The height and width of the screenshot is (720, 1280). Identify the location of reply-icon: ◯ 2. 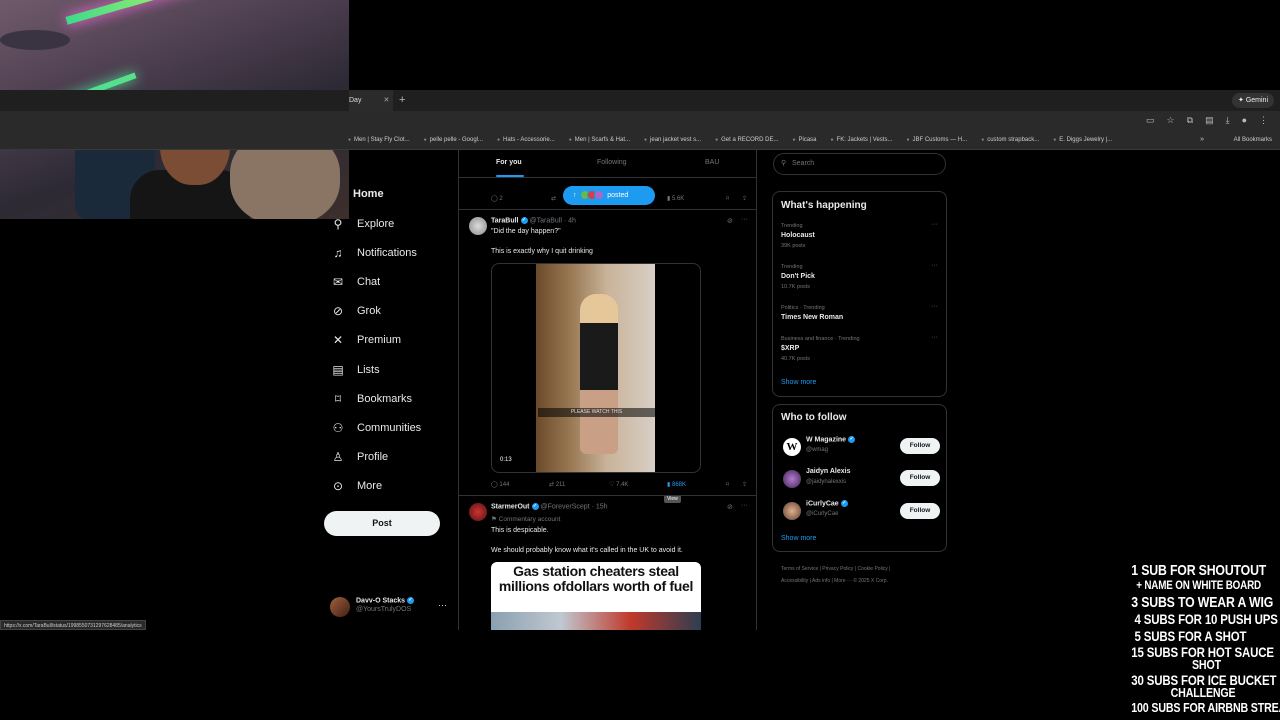
(497, 198).